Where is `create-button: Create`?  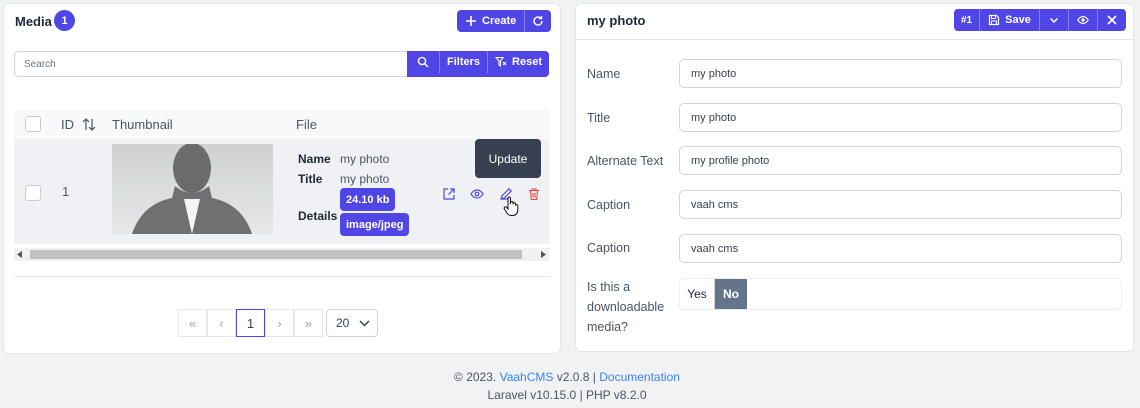 create-button: Create is located at coordinates (490, 21).